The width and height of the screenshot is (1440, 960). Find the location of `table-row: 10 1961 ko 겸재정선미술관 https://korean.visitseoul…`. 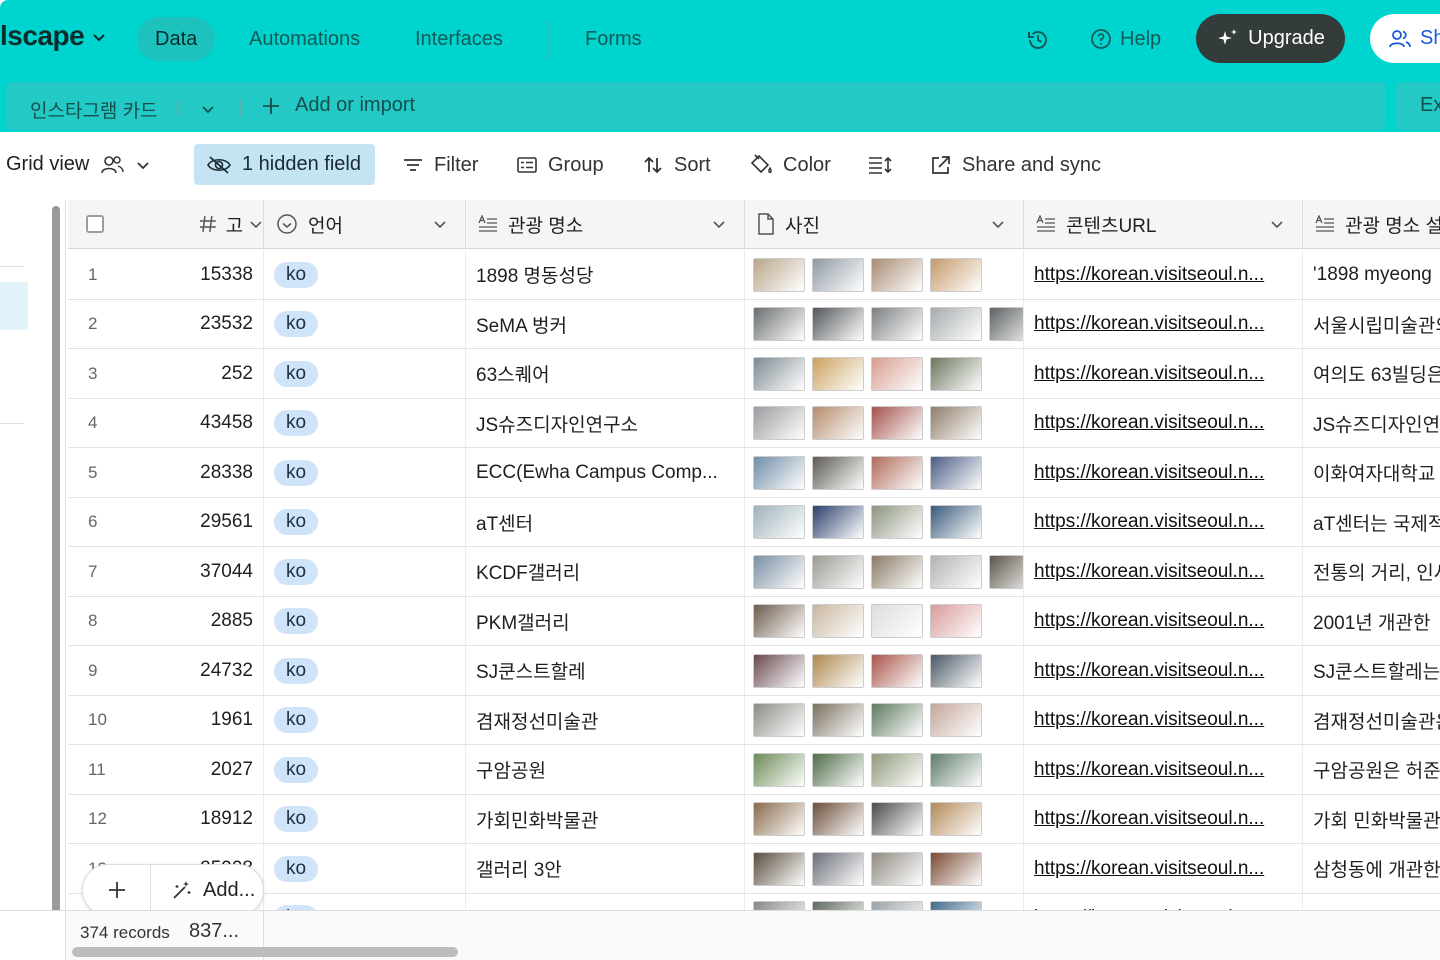

table-row: 10 1961 ko 겸재정선미술관 https://korean.visitseoul… is located at coordinates (754, 720).